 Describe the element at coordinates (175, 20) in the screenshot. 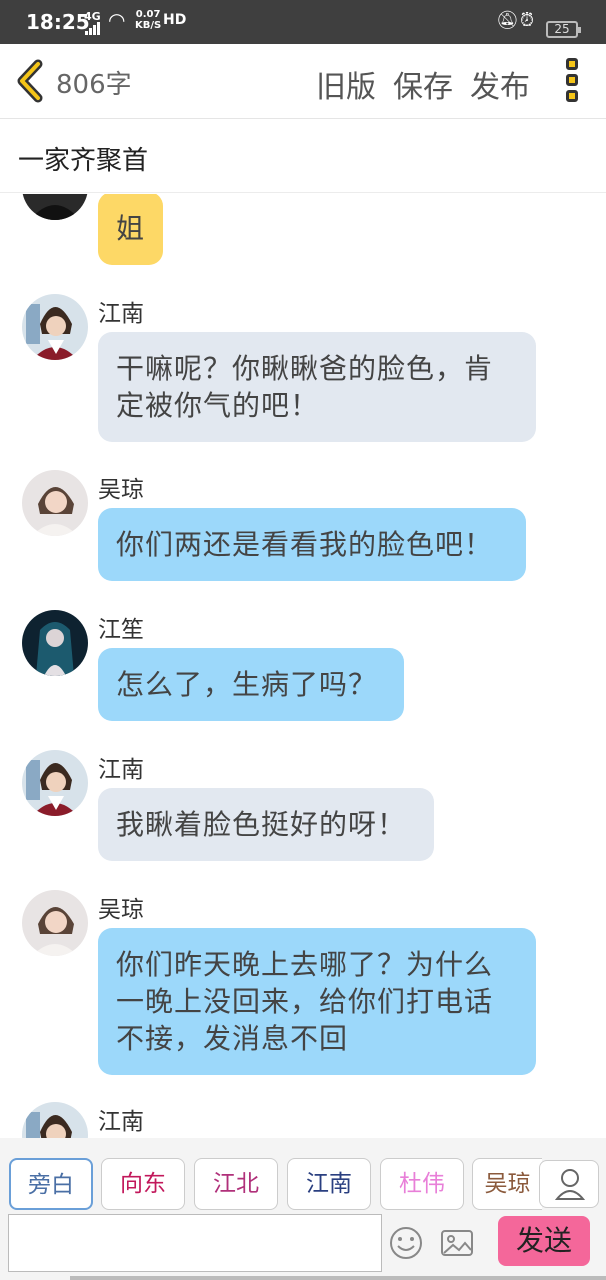

I see `hd-icon: HD` at that location.